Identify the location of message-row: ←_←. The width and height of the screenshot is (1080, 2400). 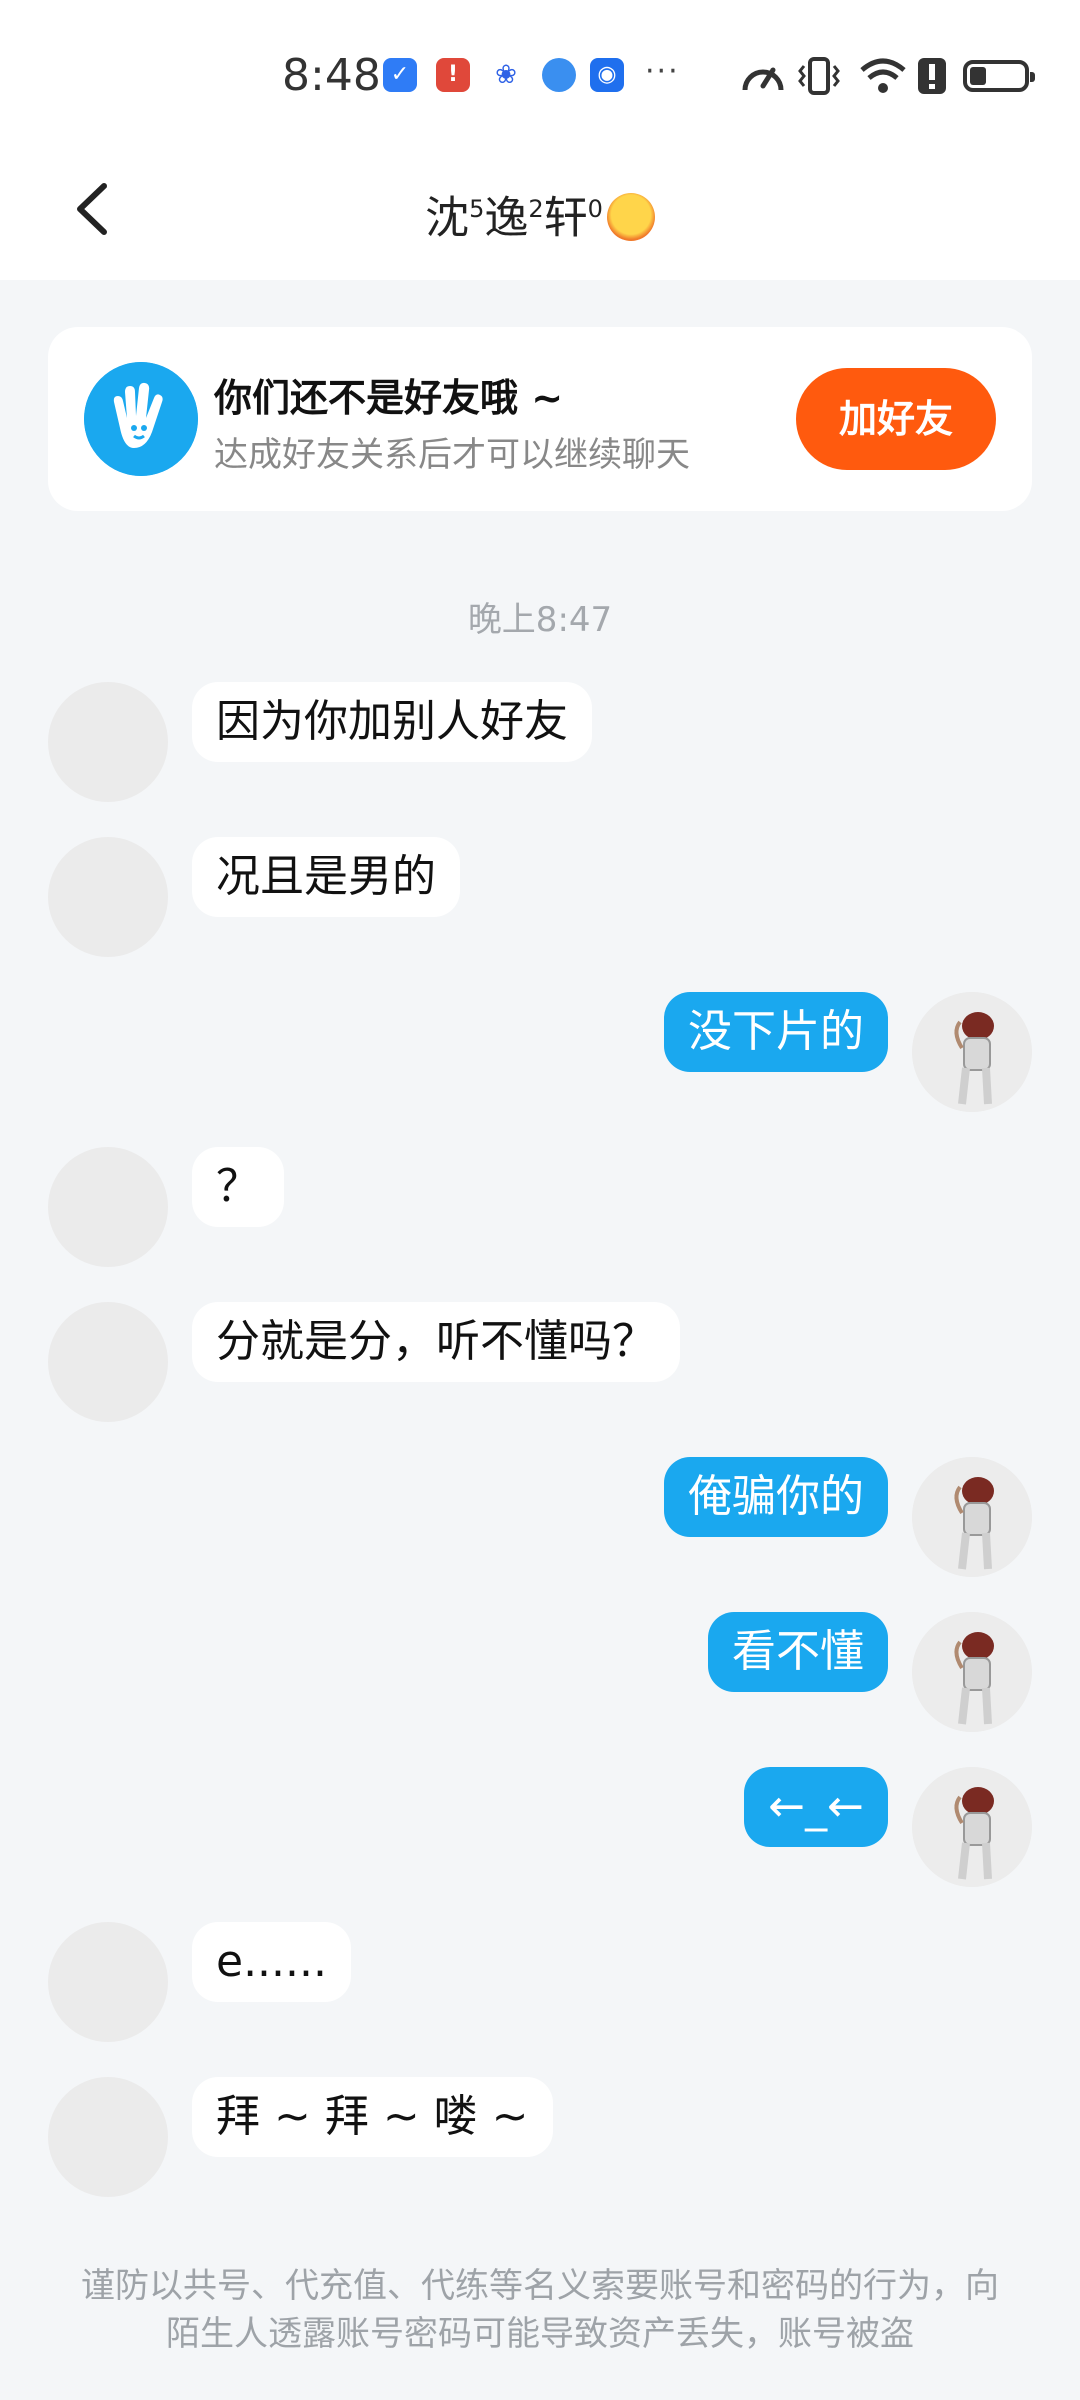
(540, 1827).